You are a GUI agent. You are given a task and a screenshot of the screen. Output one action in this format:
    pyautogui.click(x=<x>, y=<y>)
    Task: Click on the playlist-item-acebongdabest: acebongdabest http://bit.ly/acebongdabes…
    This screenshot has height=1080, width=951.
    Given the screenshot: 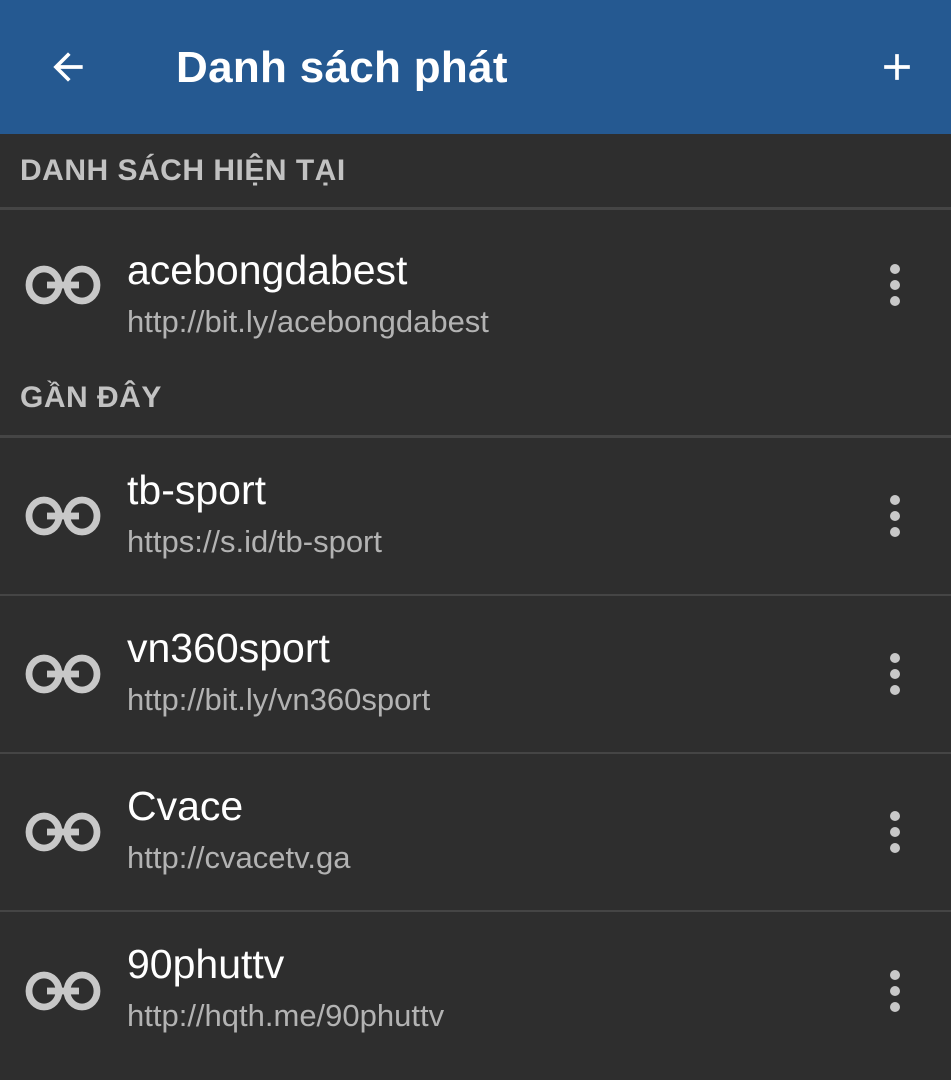 What is the action you would take?
    pyautogui.click(x=475, y=285)
    